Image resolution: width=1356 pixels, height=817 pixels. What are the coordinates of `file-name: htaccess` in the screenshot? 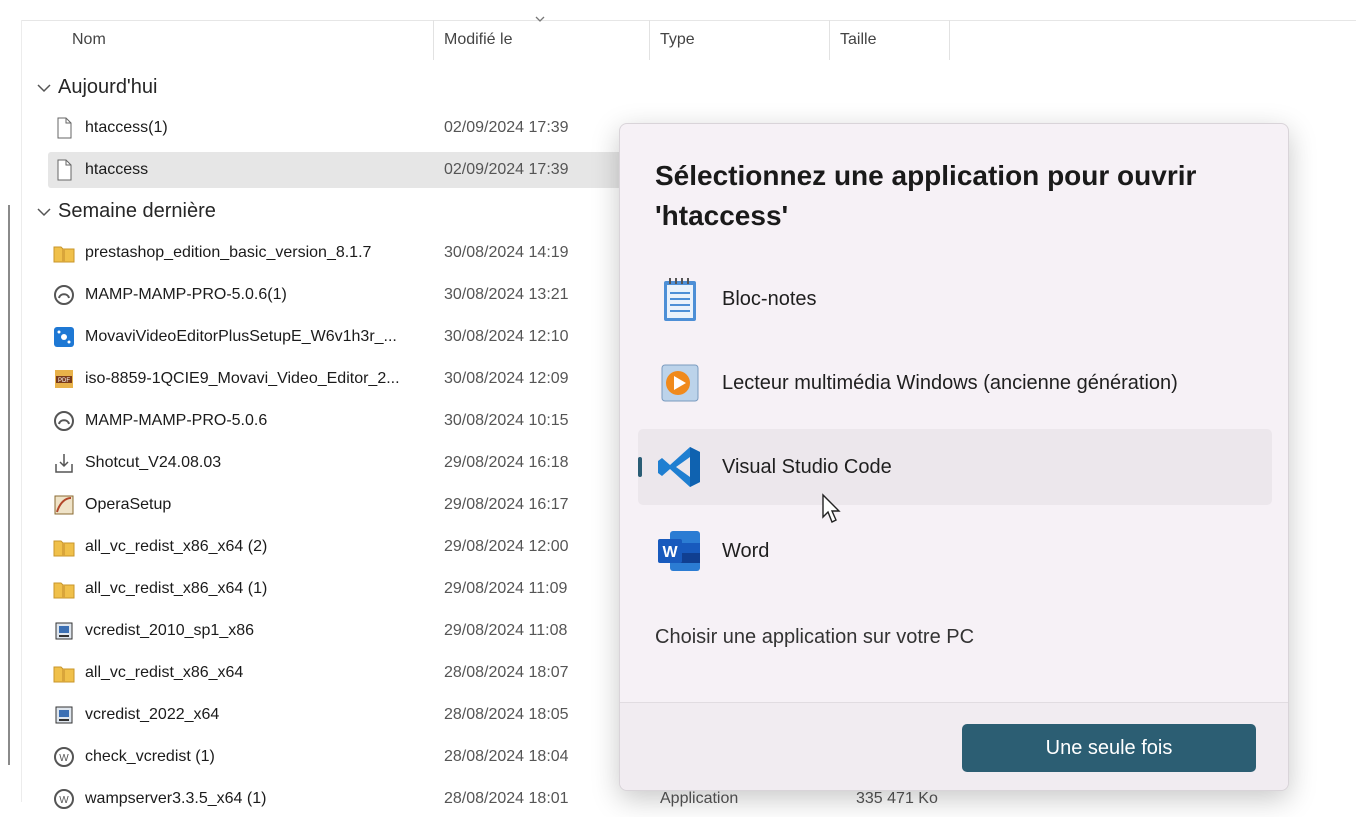 It's located at (117, 169).